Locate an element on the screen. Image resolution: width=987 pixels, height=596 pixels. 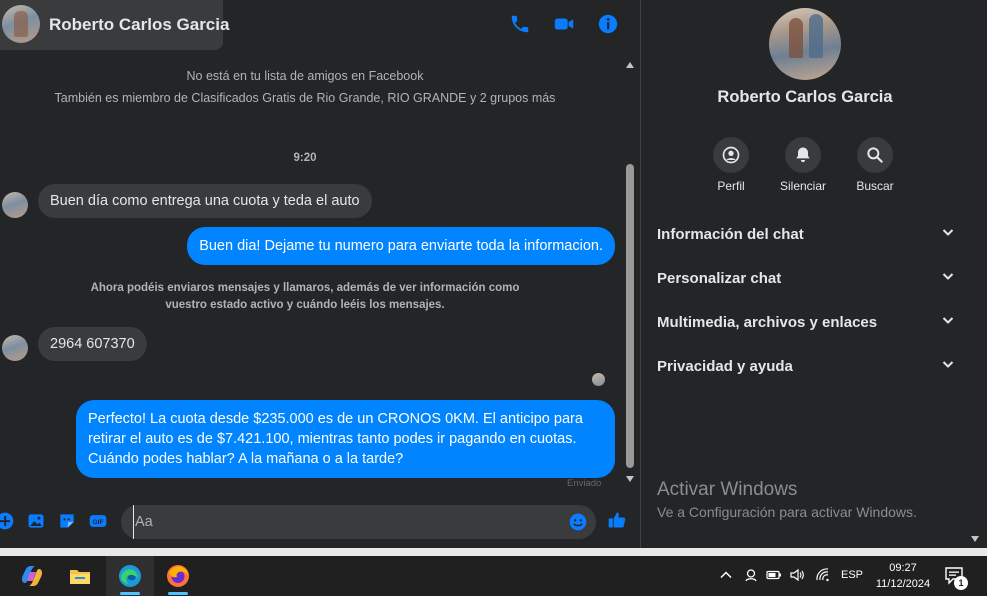
edge-icon is located at coordinates (130, 576).